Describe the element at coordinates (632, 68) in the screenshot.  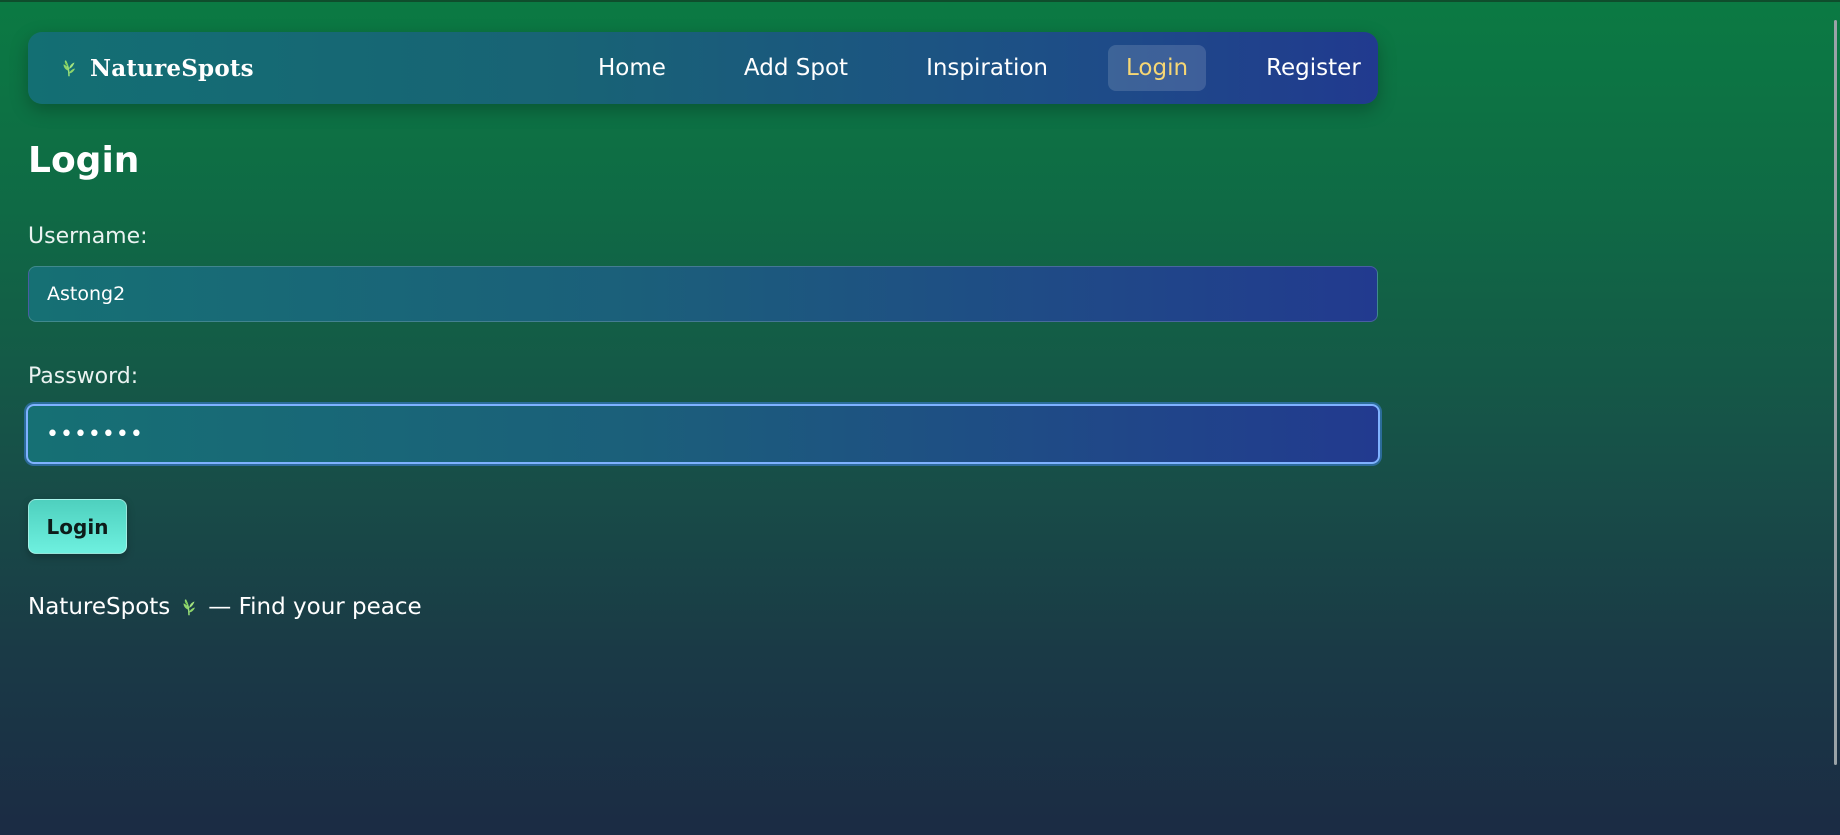
I see `nav-home: Home` at that location.